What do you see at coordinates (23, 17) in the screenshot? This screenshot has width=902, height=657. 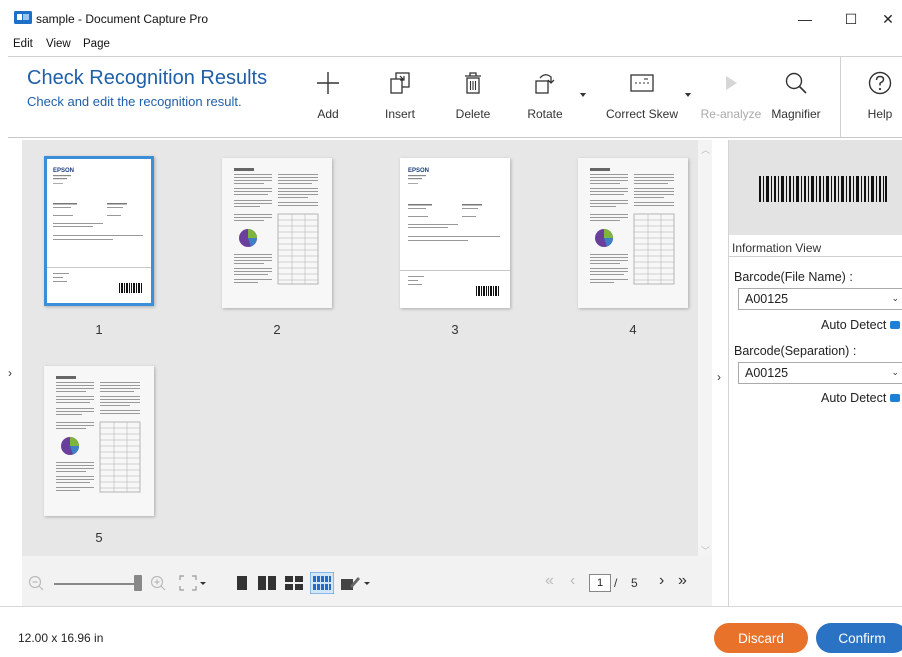 I see `app-icon` at bounding box center [23, 17].